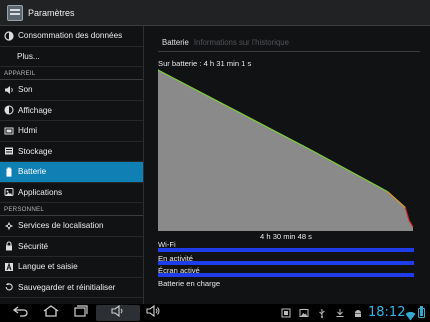 The width and height of the screenshot is (430, 322). I want to click on tab-history-info: Informations sur l'historique, so click(241, 42).